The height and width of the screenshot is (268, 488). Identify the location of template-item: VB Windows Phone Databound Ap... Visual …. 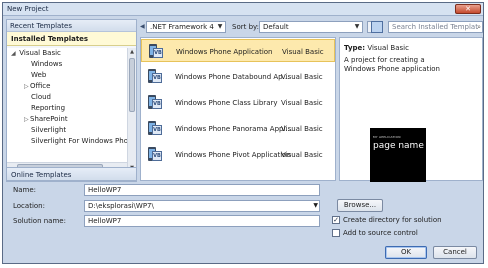
(238, 76).